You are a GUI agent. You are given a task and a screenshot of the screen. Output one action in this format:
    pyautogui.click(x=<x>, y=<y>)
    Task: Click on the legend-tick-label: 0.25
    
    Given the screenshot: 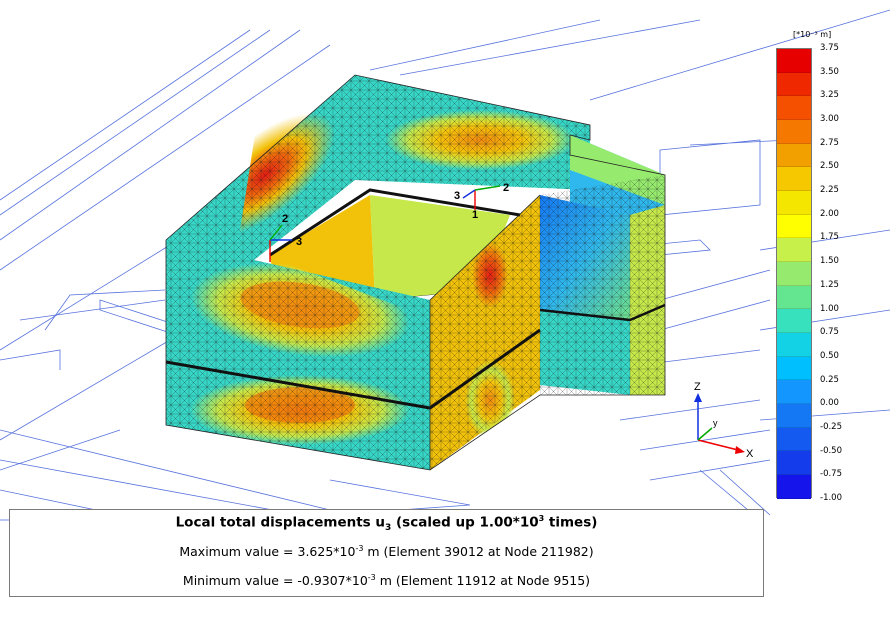 What is the action you would take?
    pyautogui.click(x=829, y=379)
    